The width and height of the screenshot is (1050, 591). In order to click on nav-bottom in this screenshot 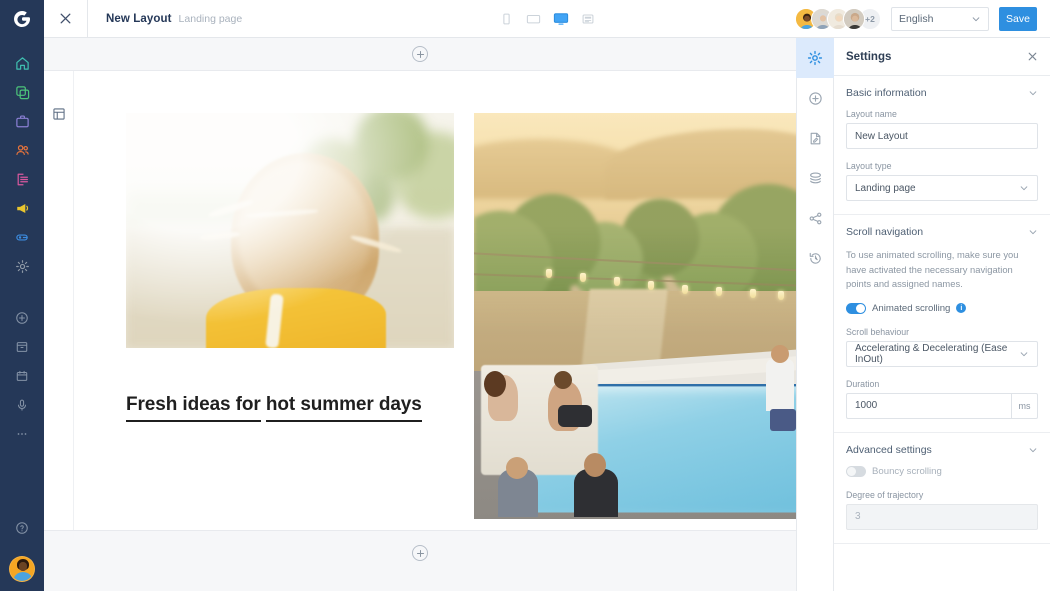, I will do `click(22, 552)`.